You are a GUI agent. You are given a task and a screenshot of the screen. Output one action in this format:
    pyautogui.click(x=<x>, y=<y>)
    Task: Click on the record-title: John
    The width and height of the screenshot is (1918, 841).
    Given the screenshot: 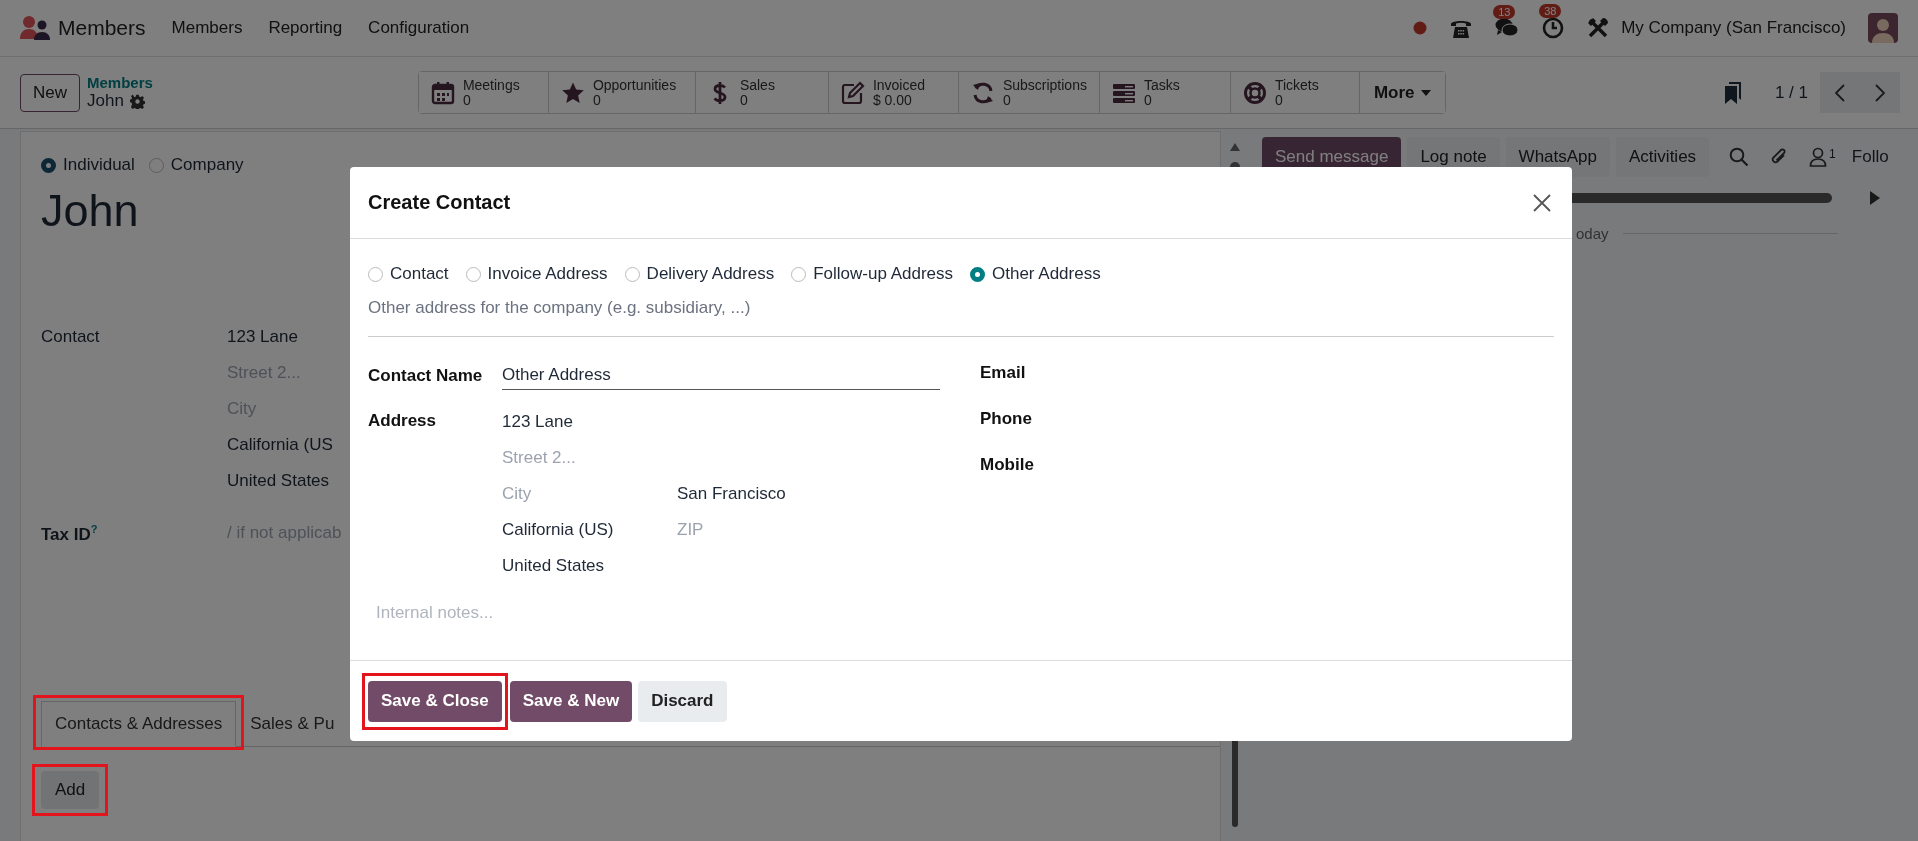 What is the action you would take?
    pyautogui.click(x=105, y=101)
    